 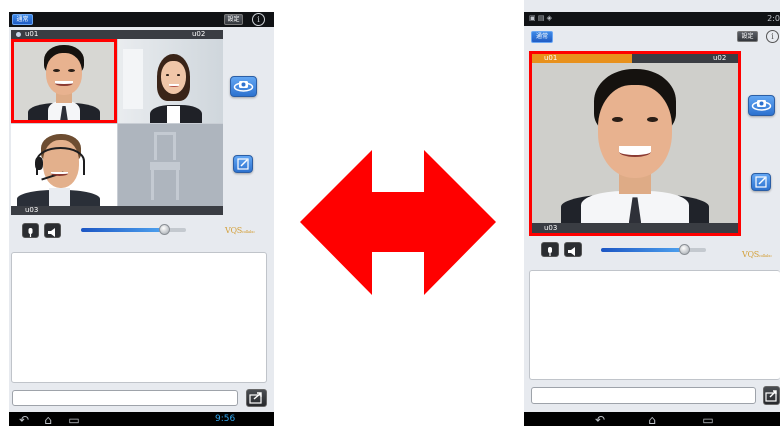 I want to click on video-tile-u01, so click(x=64, y=81).